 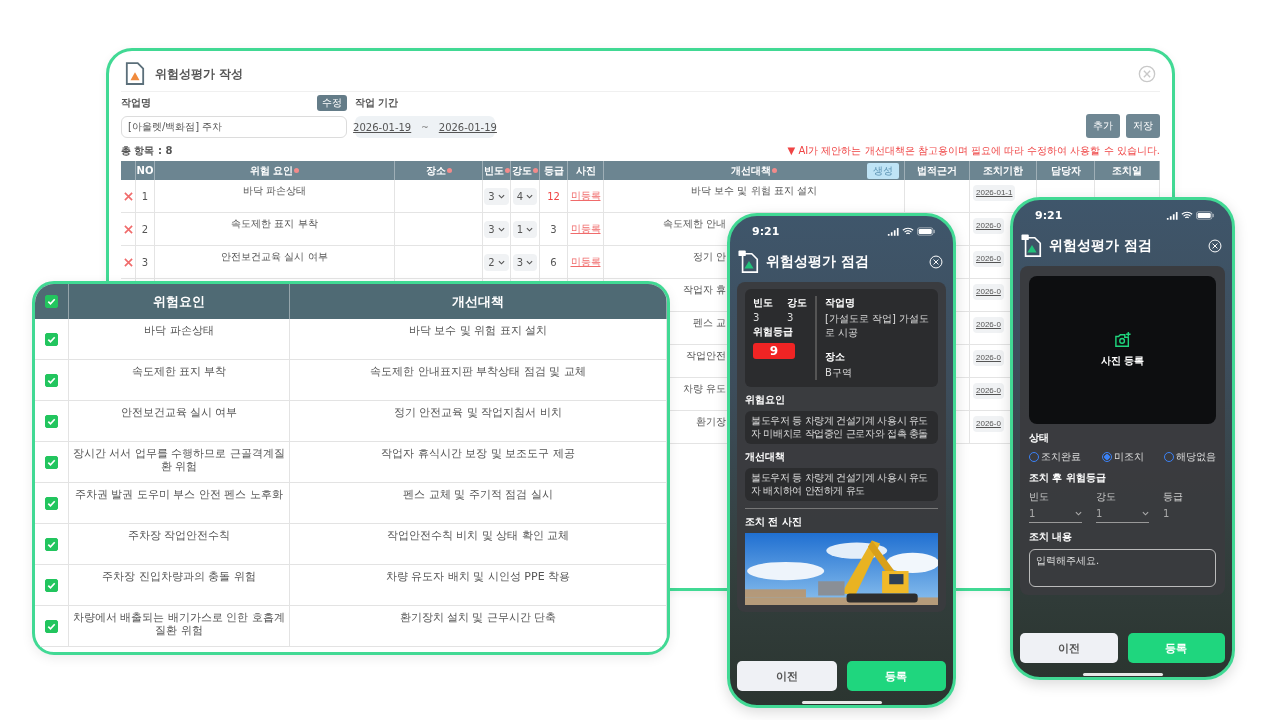 I want to click on table-cell: 환기장, so click(x=711, y=422).